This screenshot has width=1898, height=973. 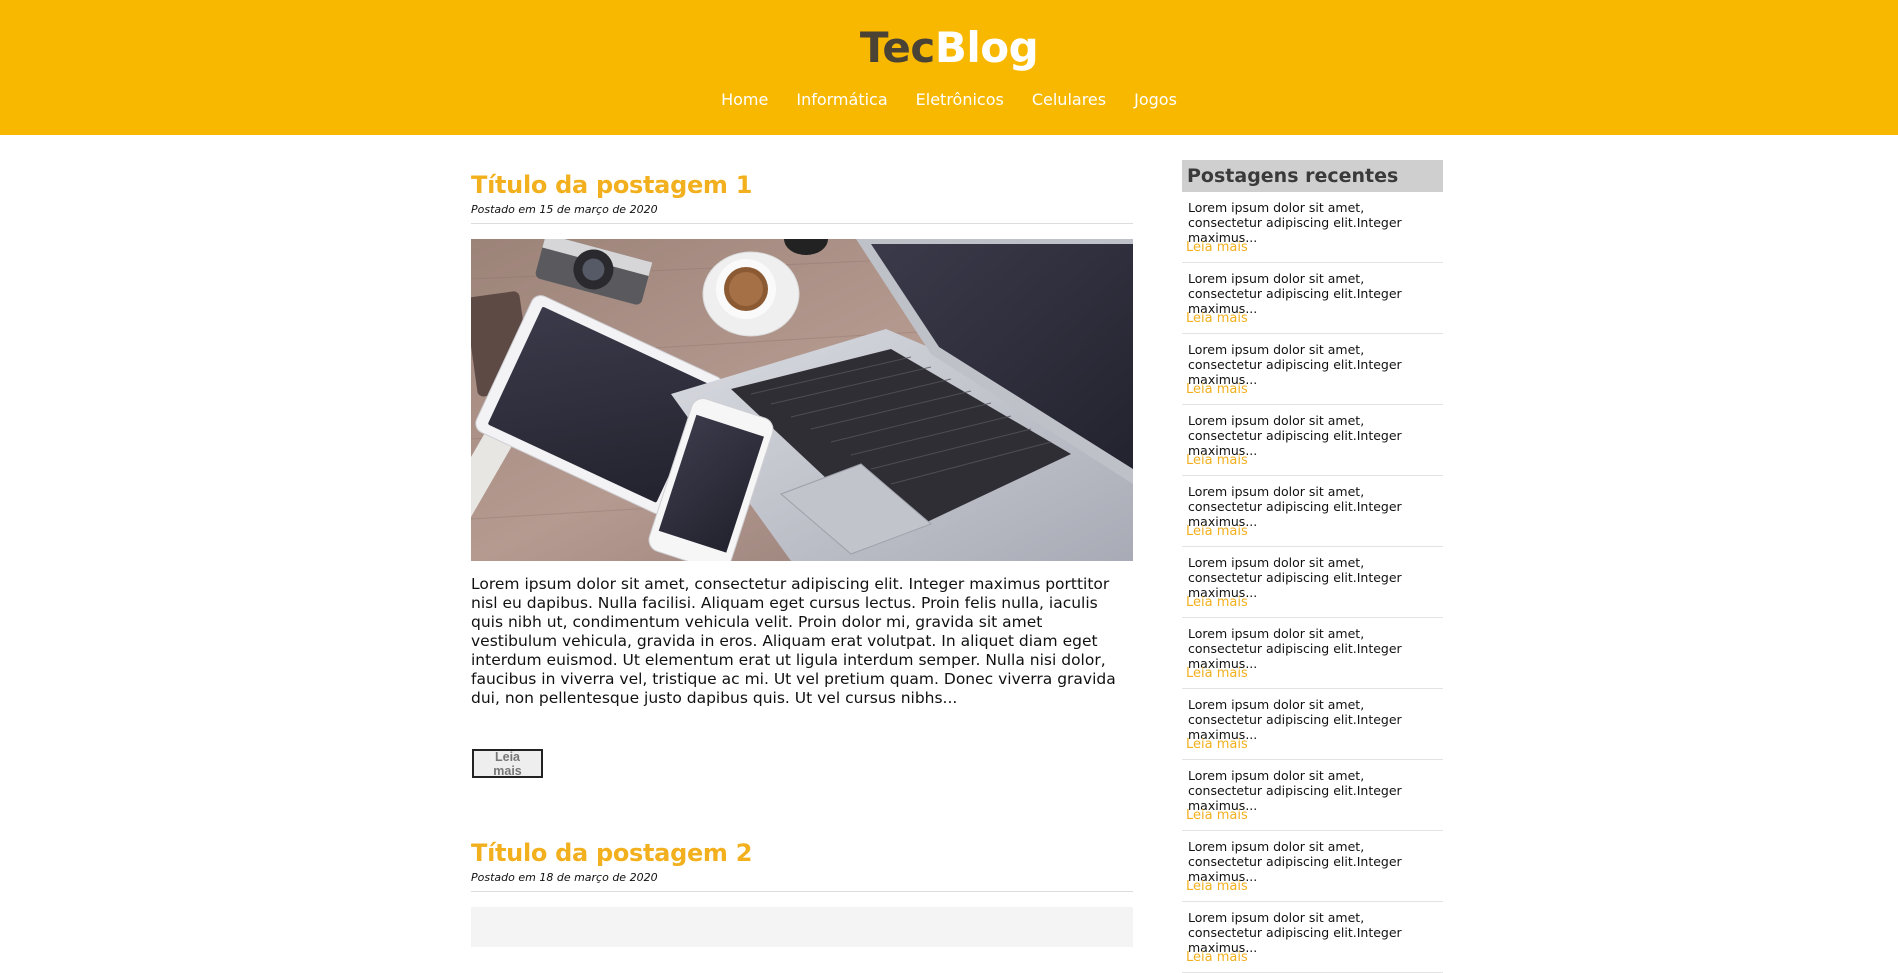 I want to click on nav-celulares: Celulares, so click(x=1069, y=100).